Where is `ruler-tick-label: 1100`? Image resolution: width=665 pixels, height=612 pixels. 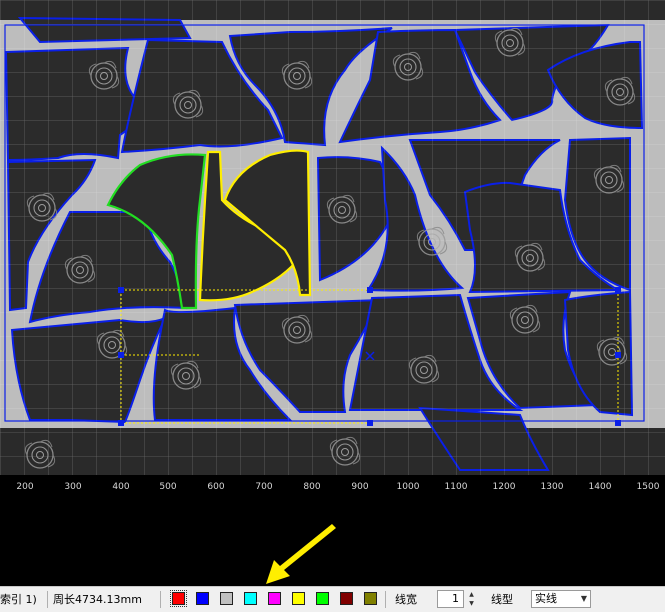
ruler-tick-label: 1100 is located at coordinates (456, 487).